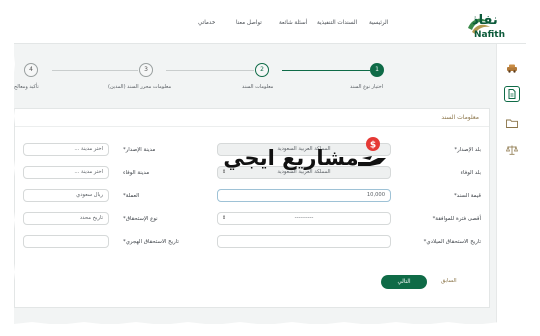 The width and height of the screenshot is (540, 336). Describe the element at coordinates (89, 195) in the screenshot. I see `currency-value: ريال سعودي` at that location.